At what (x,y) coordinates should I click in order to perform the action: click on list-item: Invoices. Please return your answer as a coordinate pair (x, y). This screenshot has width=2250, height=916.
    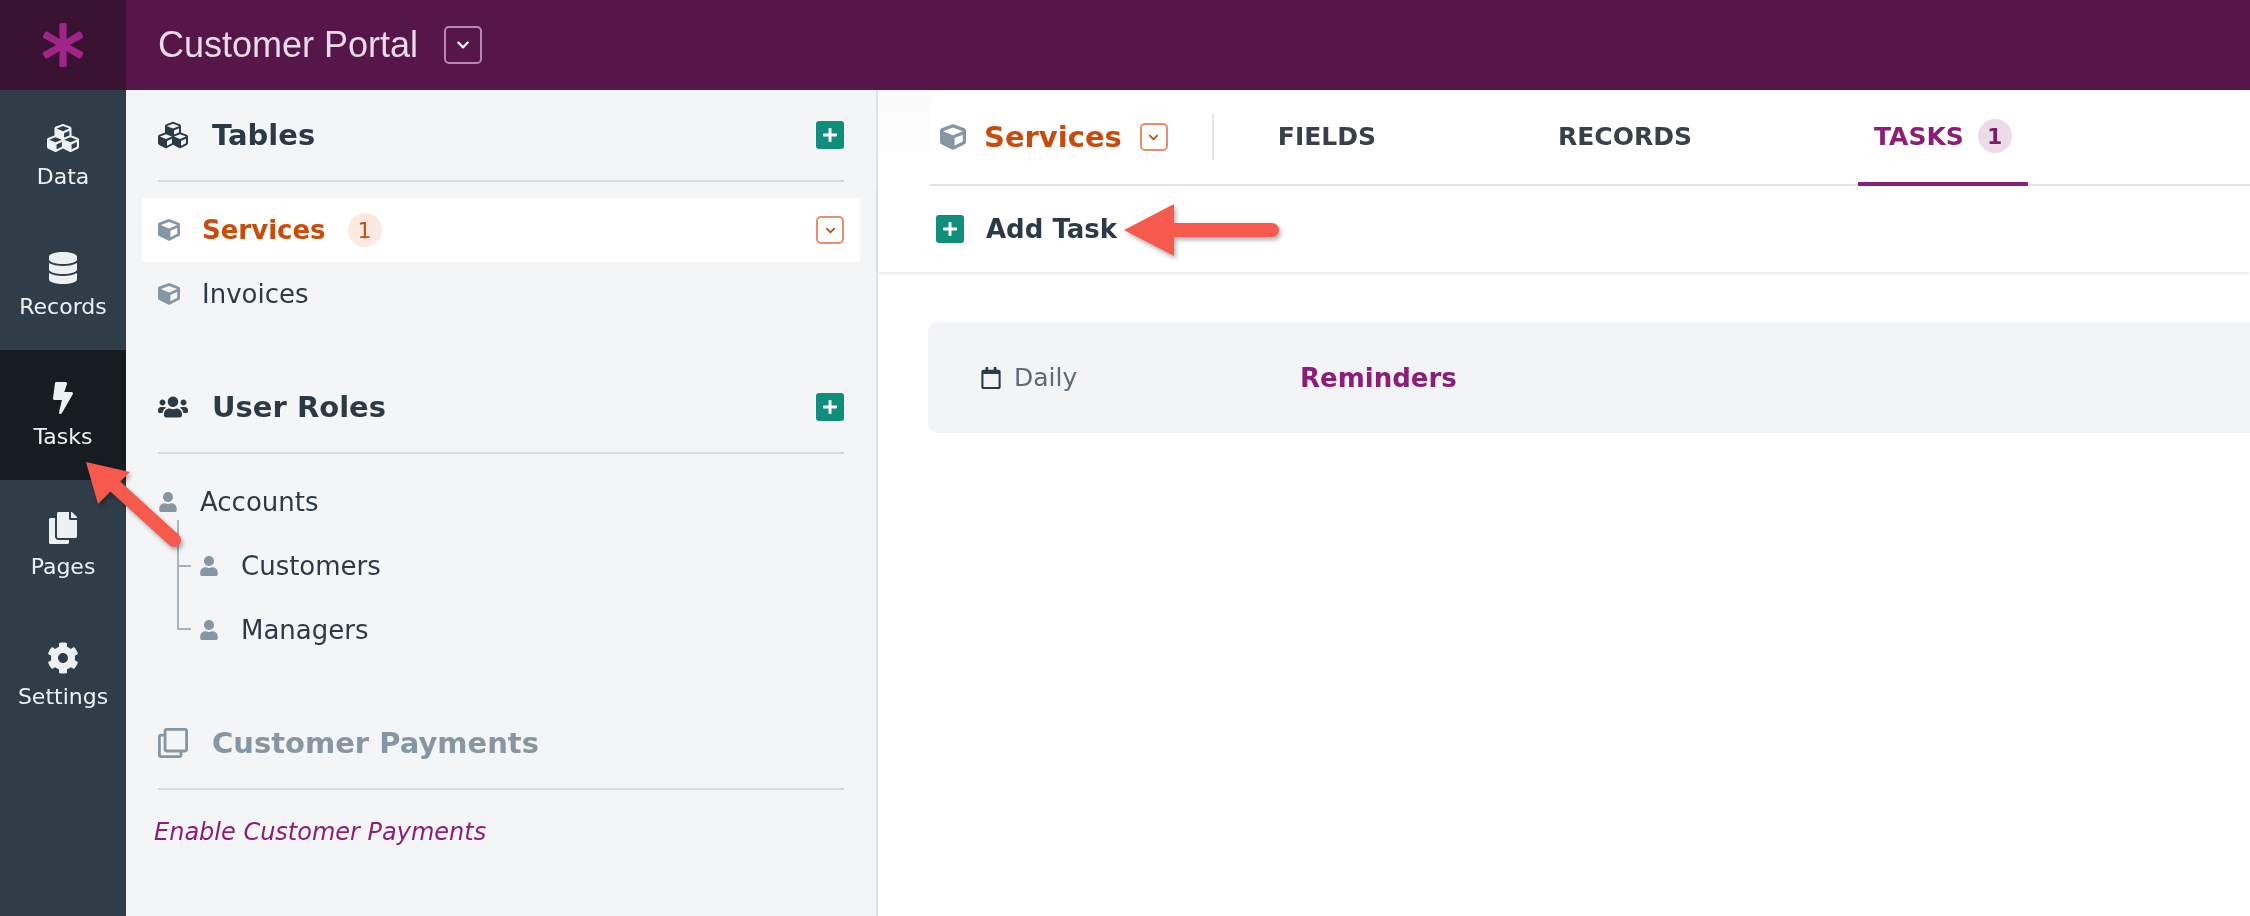
    Looking at the image, I should click on (255, 294).